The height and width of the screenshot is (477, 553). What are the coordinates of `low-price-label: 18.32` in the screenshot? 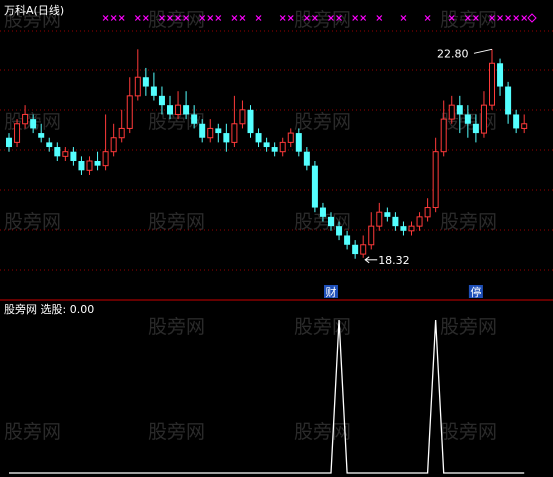 It's located at (394, 260).